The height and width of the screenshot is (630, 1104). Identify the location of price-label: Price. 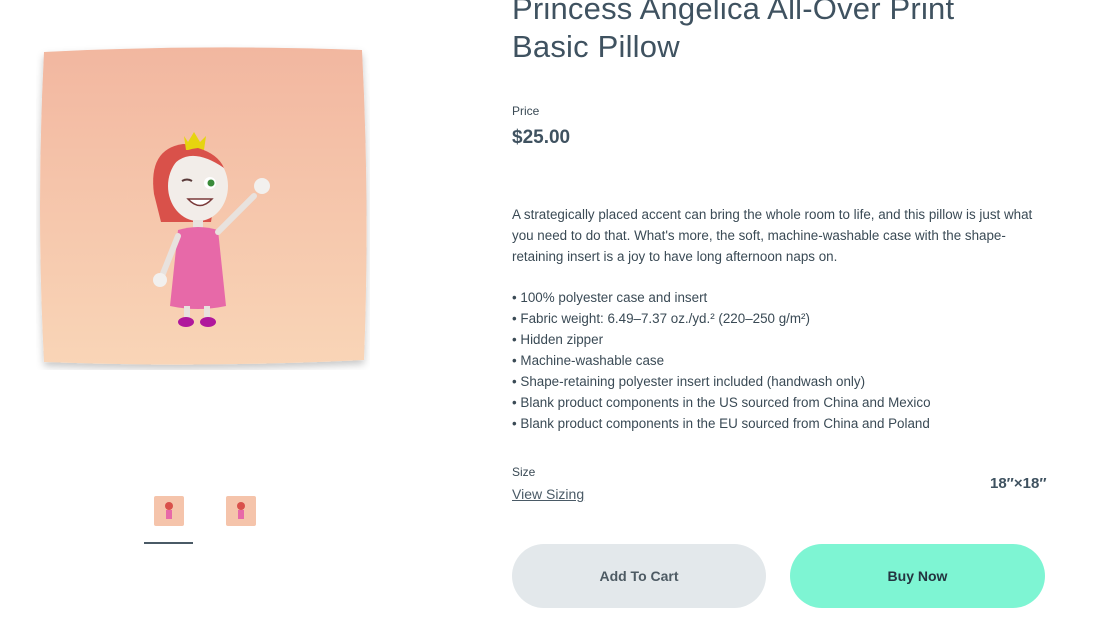
(526, 111).